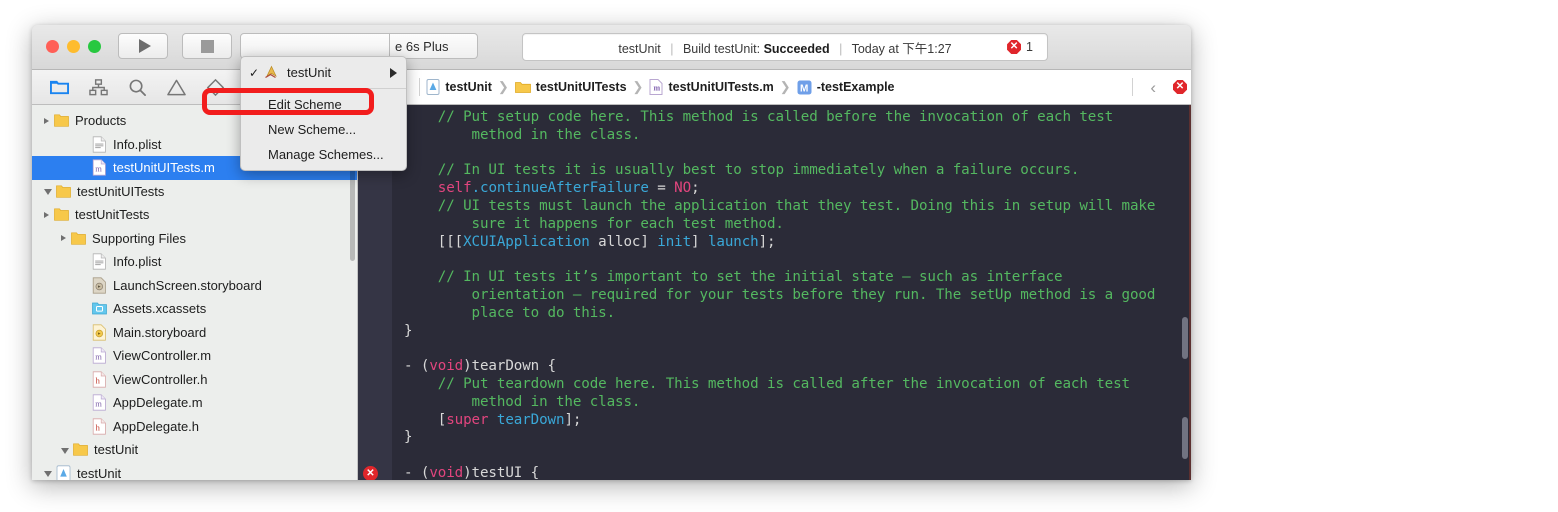  Describe the element at coordinates (176, 87) in the screenshot. I see `warning-triangle-icon` at that location.